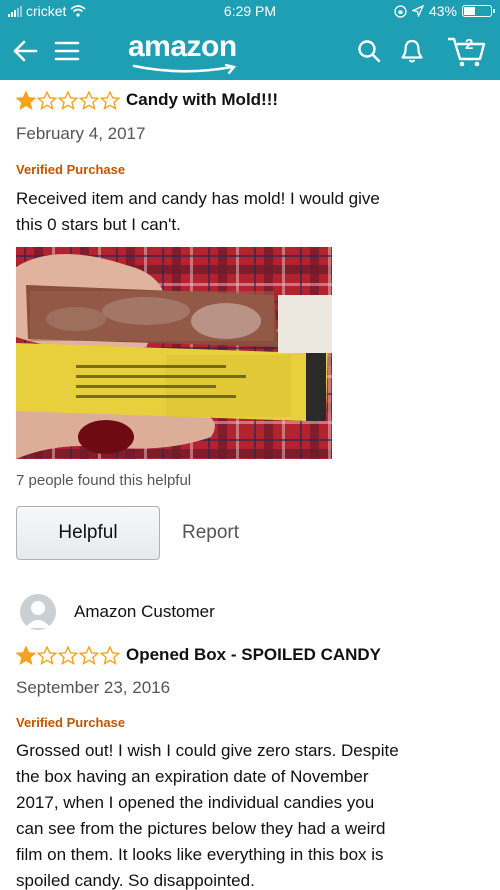  Describe the element at coordinates (412, 51) in the screenshot. I see `notification-bell-icon` at that location.